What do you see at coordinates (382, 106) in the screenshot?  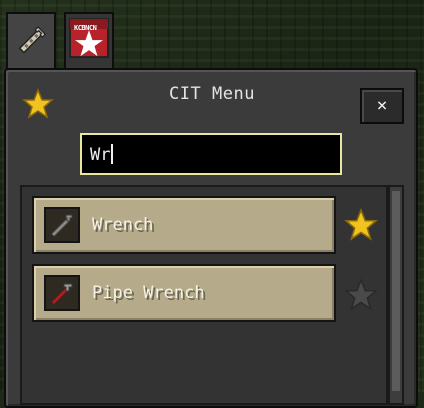 I see `close-button: ×` at bounding box center [382, 106].